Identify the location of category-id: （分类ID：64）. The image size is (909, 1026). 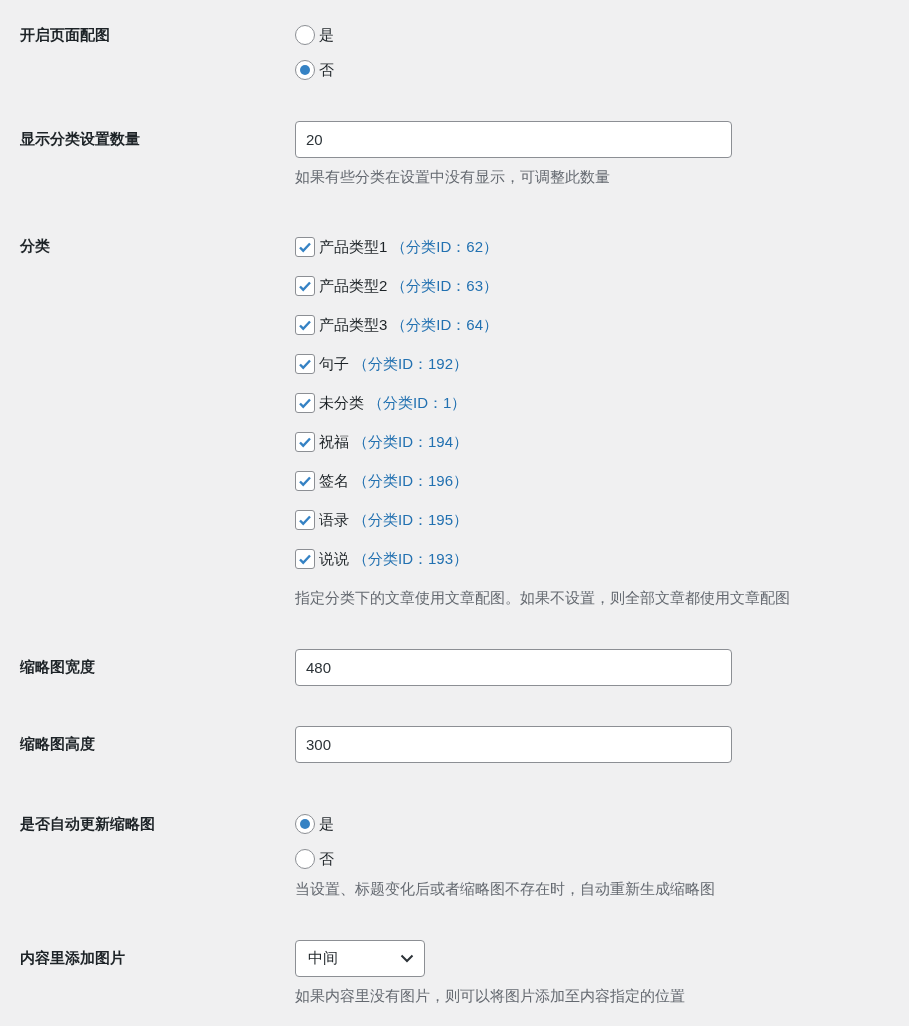
(445, 325).